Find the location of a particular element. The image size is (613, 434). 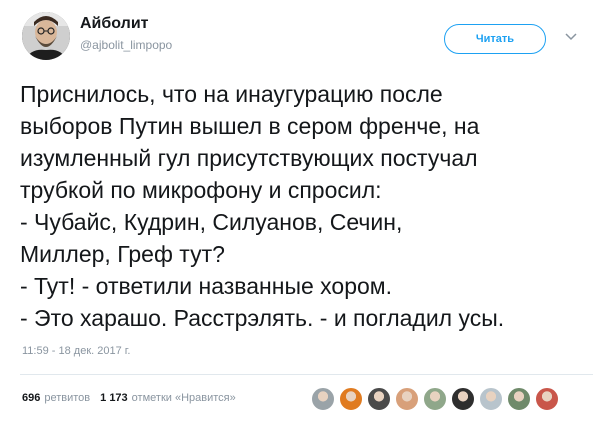

retweets-count: 696 is located at coordinates (31, 398).